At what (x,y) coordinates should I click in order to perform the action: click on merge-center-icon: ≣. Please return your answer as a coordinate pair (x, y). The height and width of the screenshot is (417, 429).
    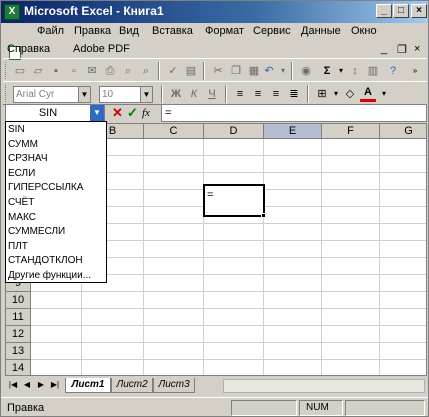
    Looking at the image, I should click on (294, 94).